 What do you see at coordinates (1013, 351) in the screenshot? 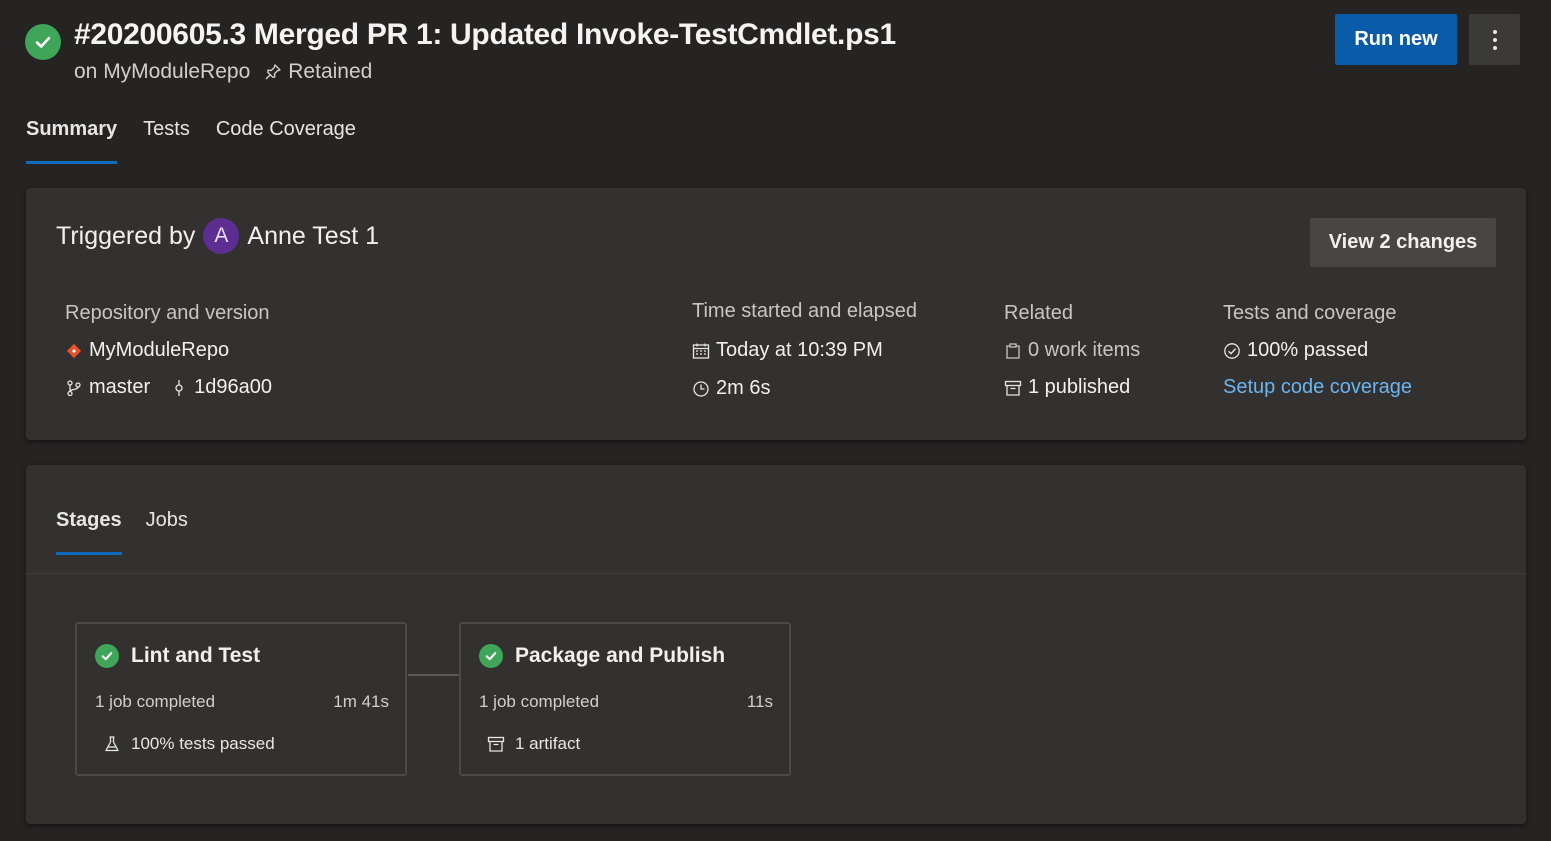
I see `work-item-icon` at bounding box center [1013, 351].